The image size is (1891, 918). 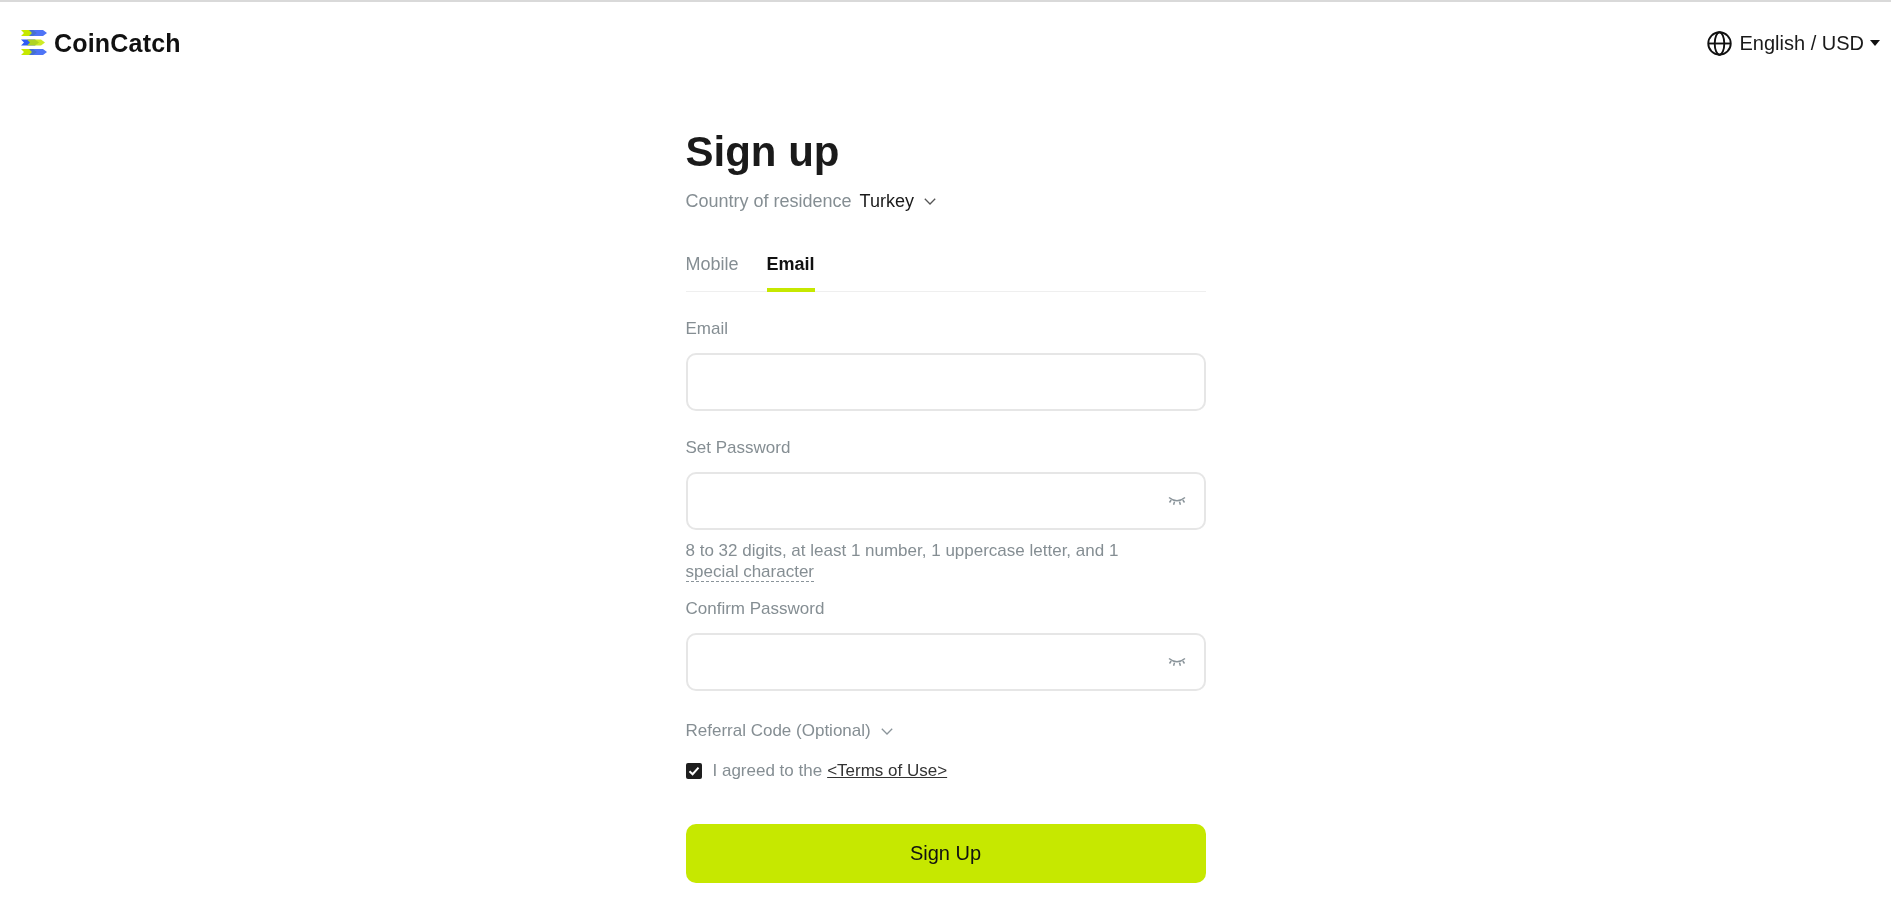 I want to click on country-label: Country of residence, so click(x=768, y=201).